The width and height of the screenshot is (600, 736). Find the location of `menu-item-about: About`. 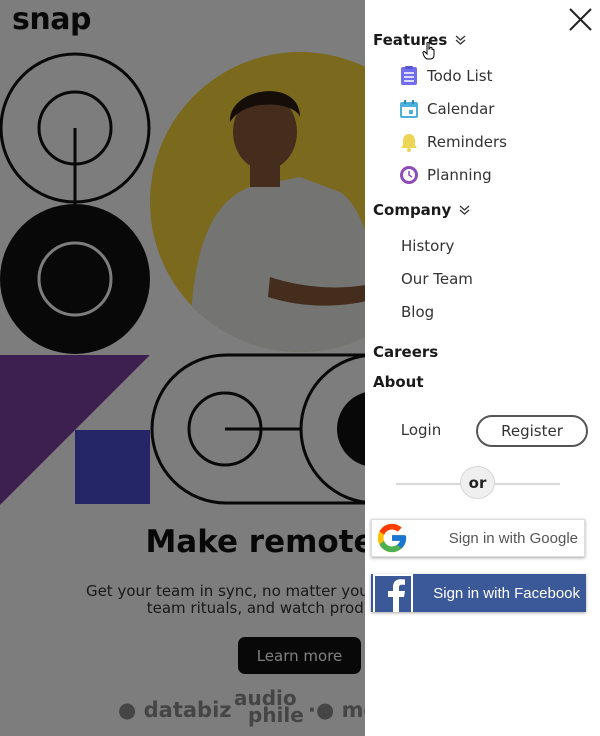

menu-item-about: About is located at coordinates (398, 382).